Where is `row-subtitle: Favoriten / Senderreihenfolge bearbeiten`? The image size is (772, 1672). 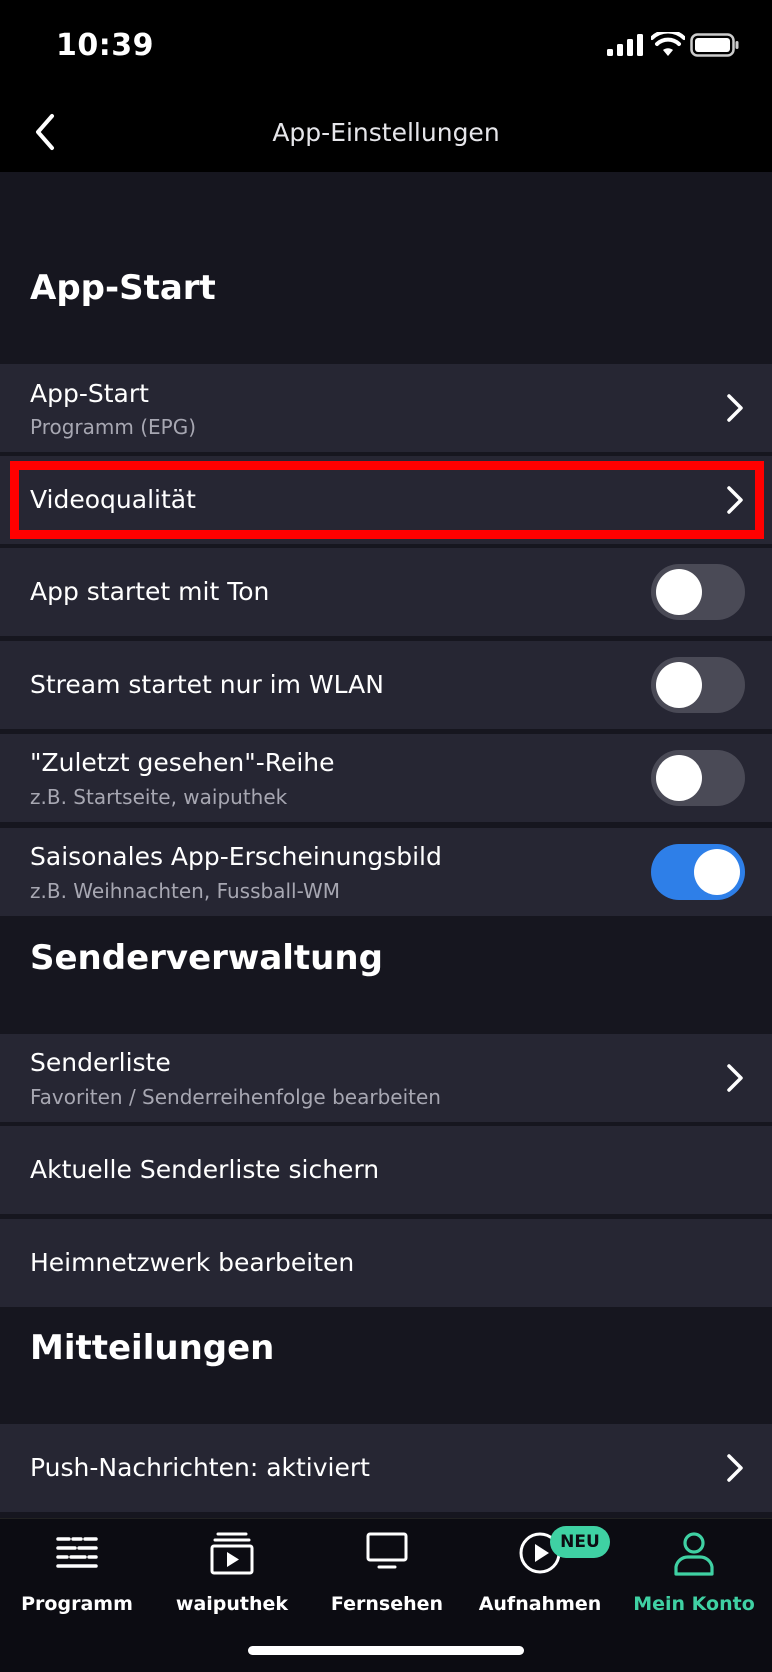 row-subtitle: Favoriten / Senderreihenfolge bearbeiten is located at coordinates (235, 1097).